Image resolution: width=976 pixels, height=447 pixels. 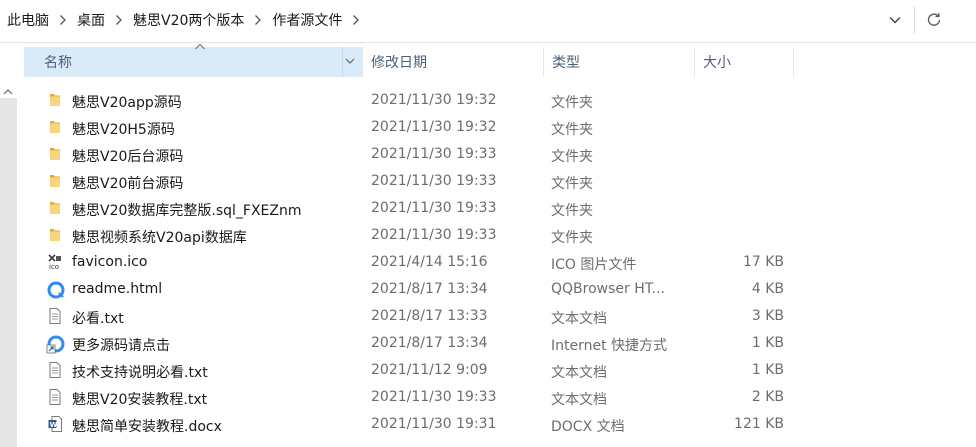 I want to click on file-name: 魅思V20H5源码, so click(x=123, y=130).